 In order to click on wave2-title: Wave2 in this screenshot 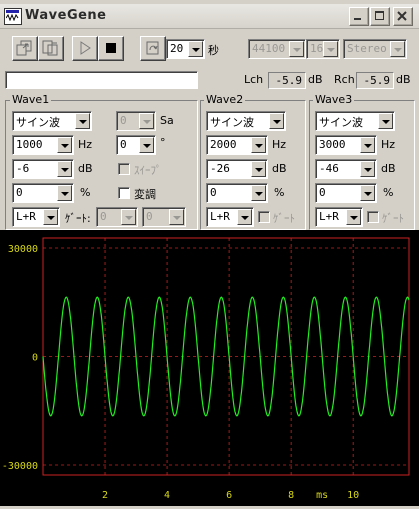, I will do `click(225, 99)`.